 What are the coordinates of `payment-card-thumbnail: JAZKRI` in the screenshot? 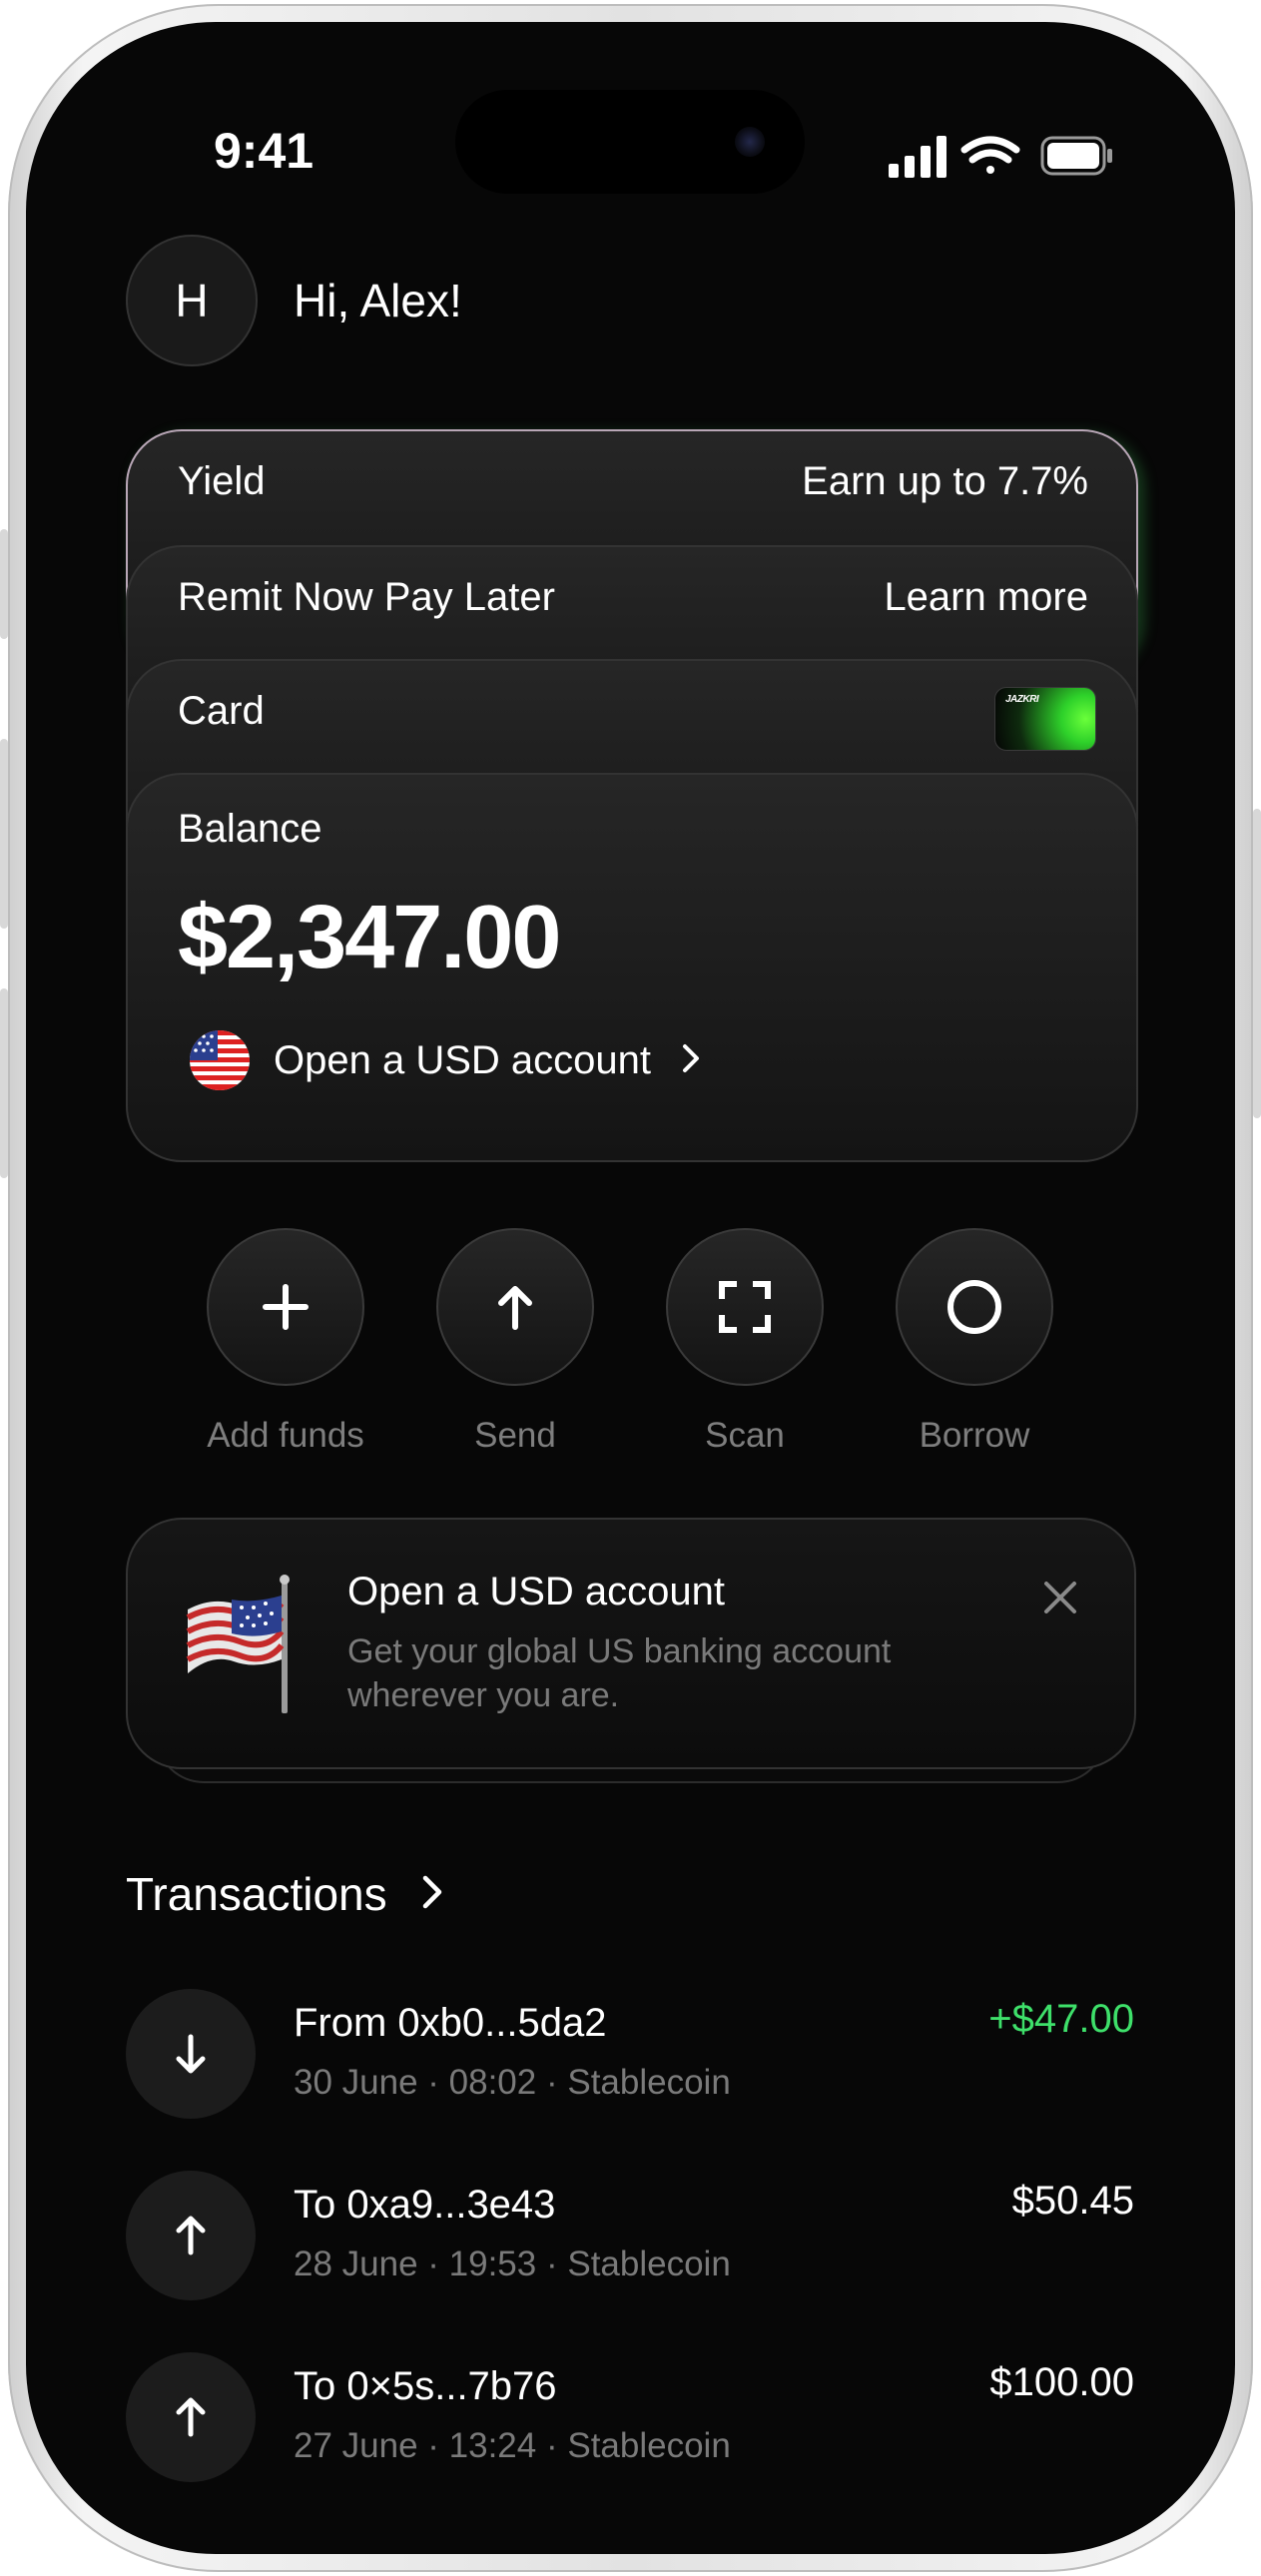 It's located at (1045, 719).